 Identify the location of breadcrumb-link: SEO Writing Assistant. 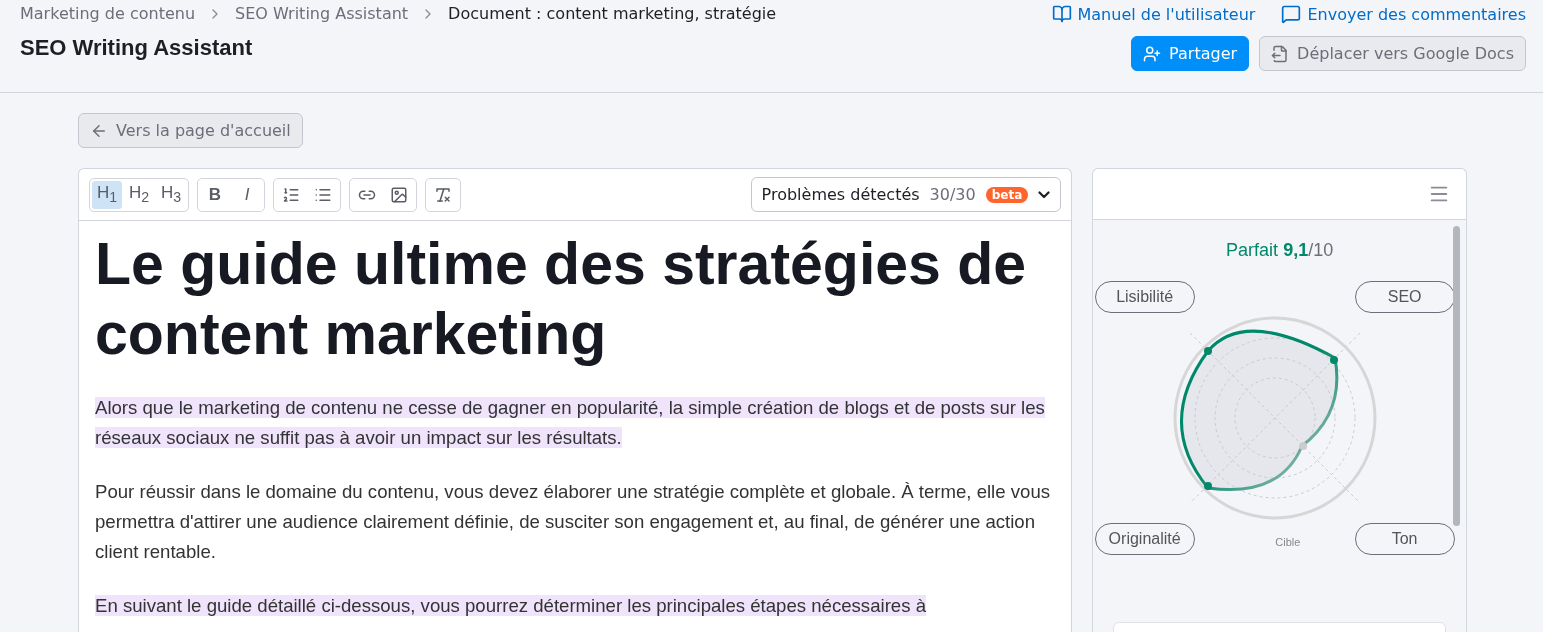
(322, 13).